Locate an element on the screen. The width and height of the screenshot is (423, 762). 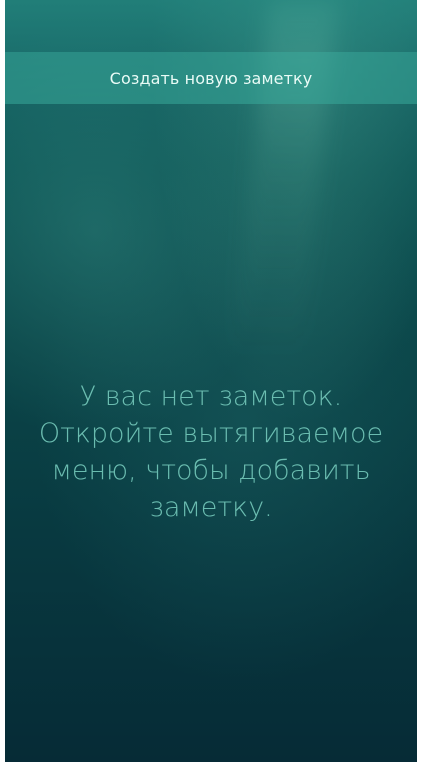
placeholder-line-1: У вас нет заметок. is located at coordinates (211, 396).